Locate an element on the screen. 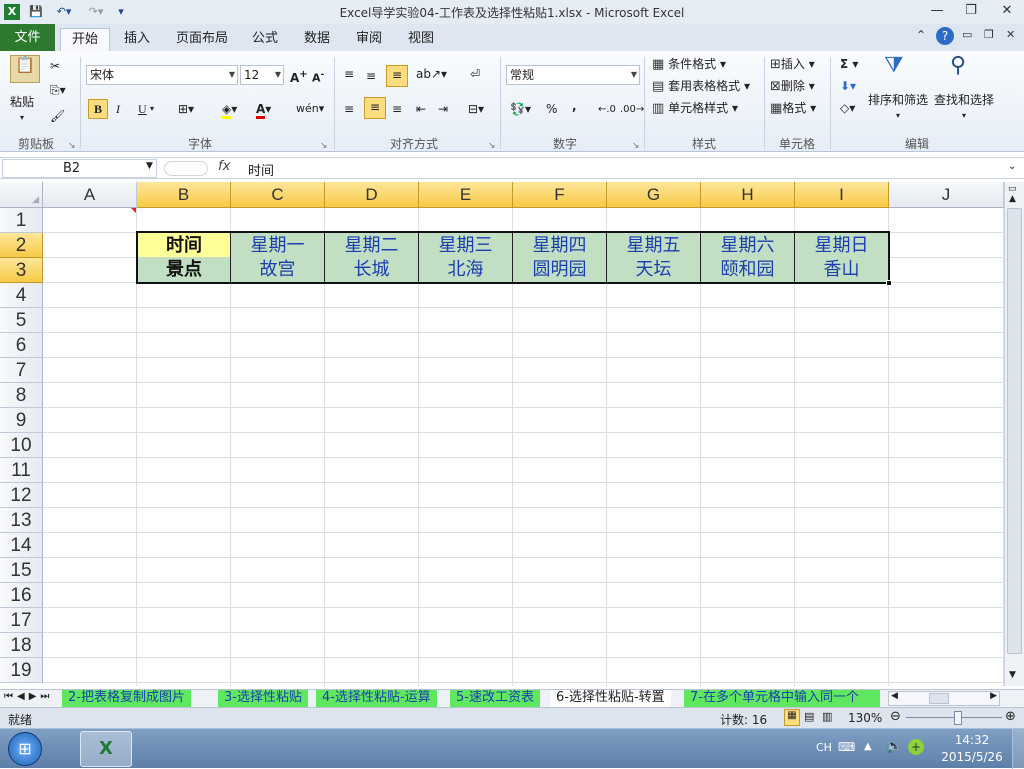 The width and height of the screenshot is (1024, 769). wrap-text-icon: ⏎ is located at coordinates (475, 74).